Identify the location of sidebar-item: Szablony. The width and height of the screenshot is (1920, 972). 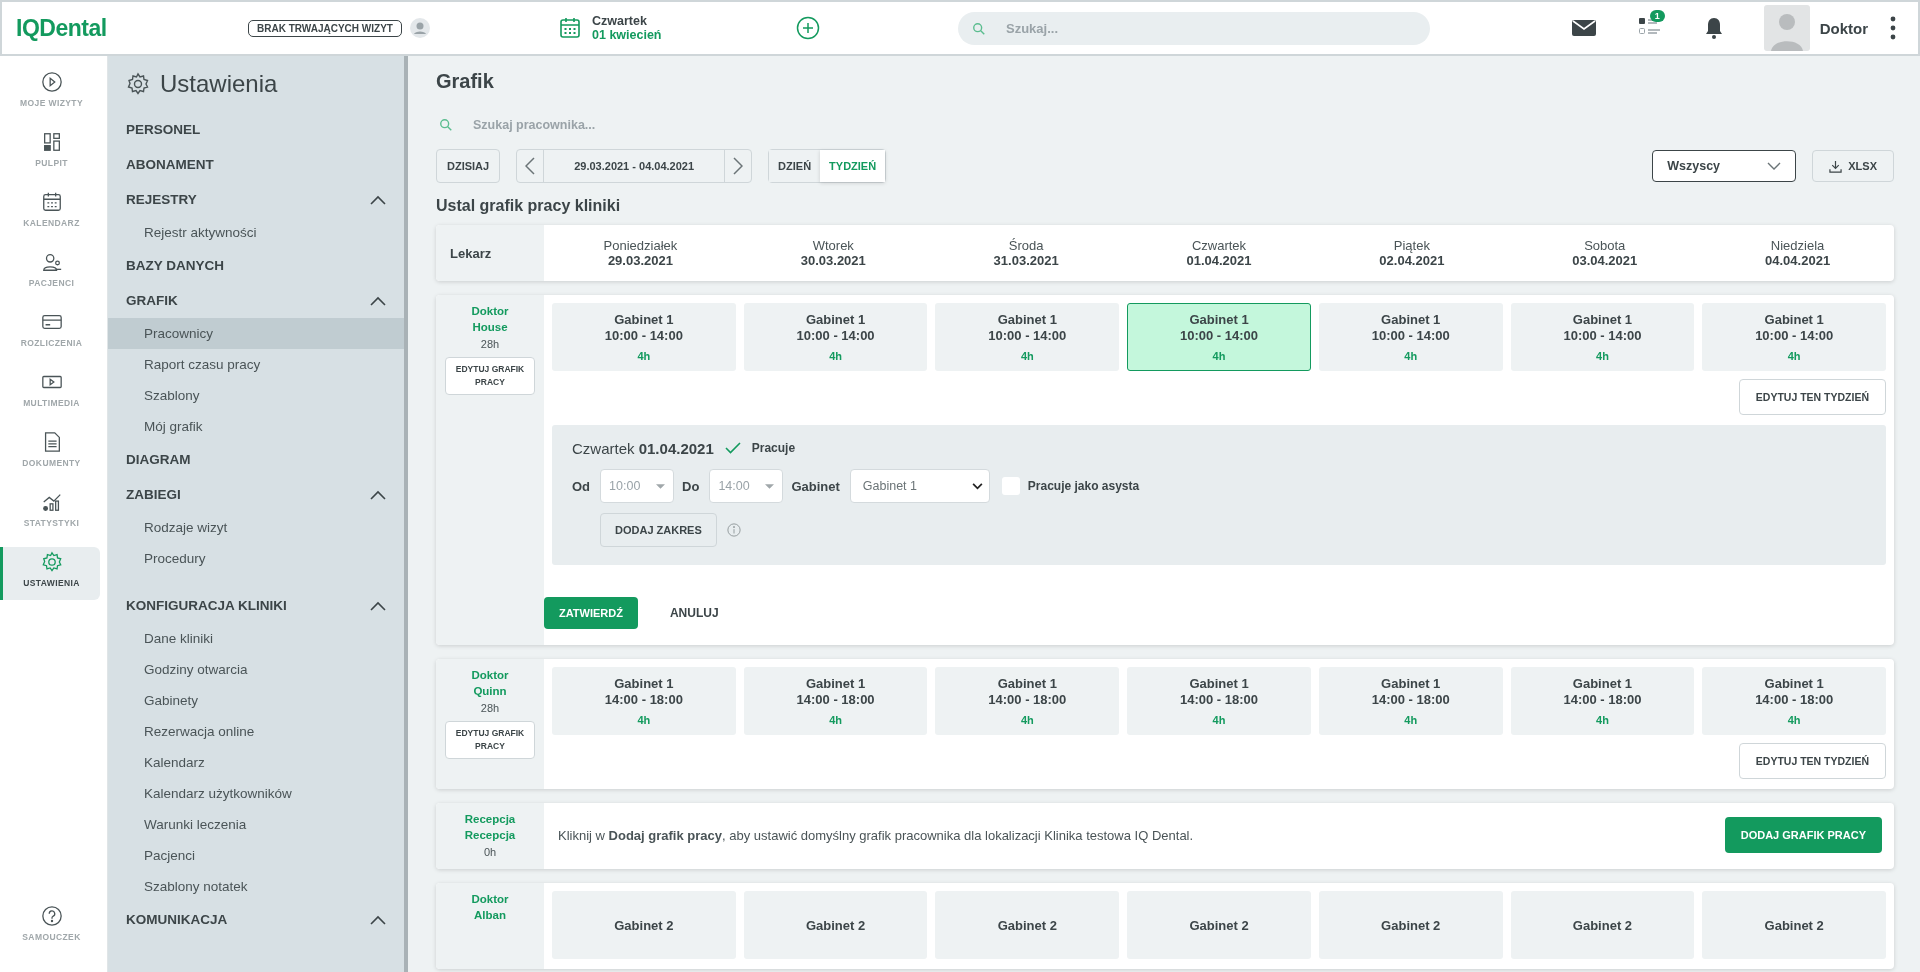
(256, 395).